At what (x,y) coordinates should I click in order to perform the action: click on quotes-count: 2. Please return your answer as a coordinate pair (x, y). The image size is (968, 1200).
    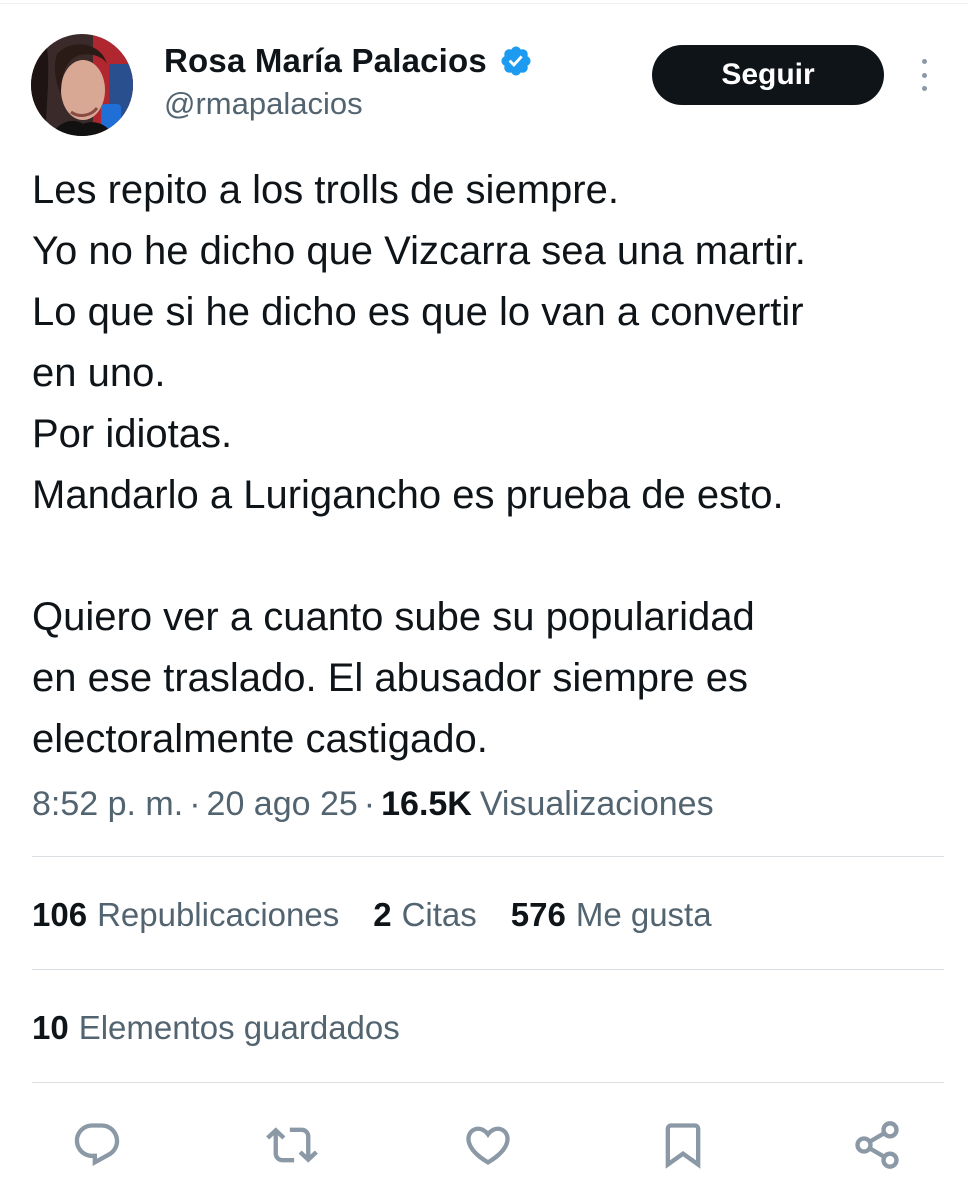
    Looking at the image, I should click on (382, 914).